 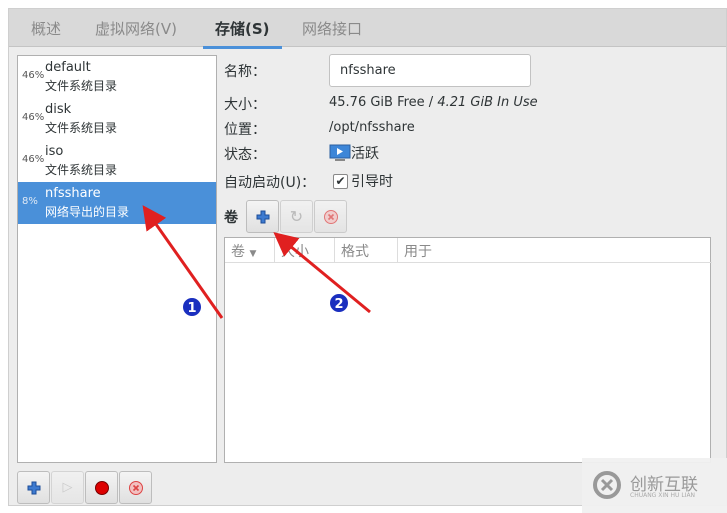 What do you see at coordinates (663, 495) in the screenshot?
I see `watermark-subtext: CHUANG XIN HU LIAN` at bounding box center [663, 495].